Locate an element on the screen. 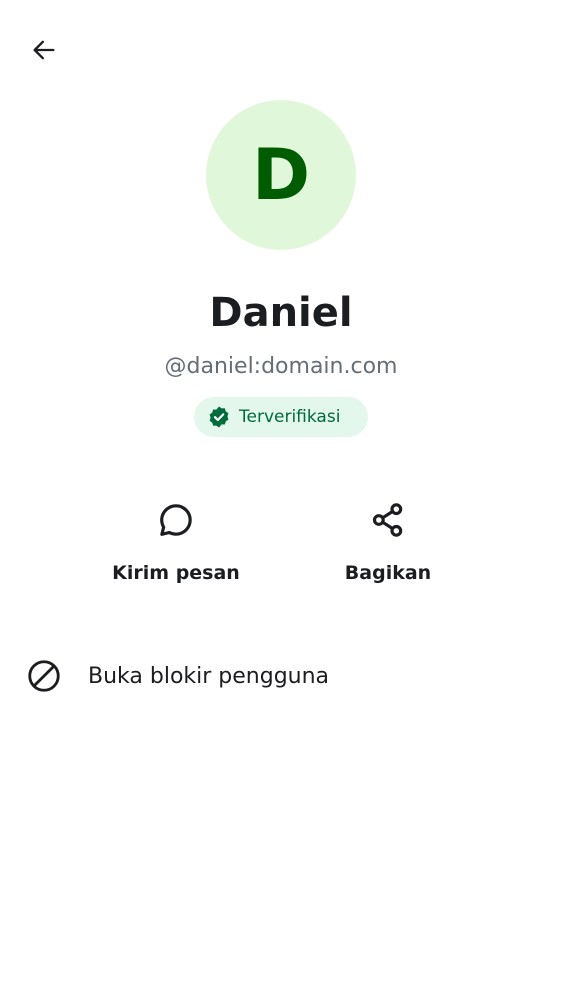 The image size is (562, 1000). verified-badge: Terverifikasi is located at coordinates (281, 417).